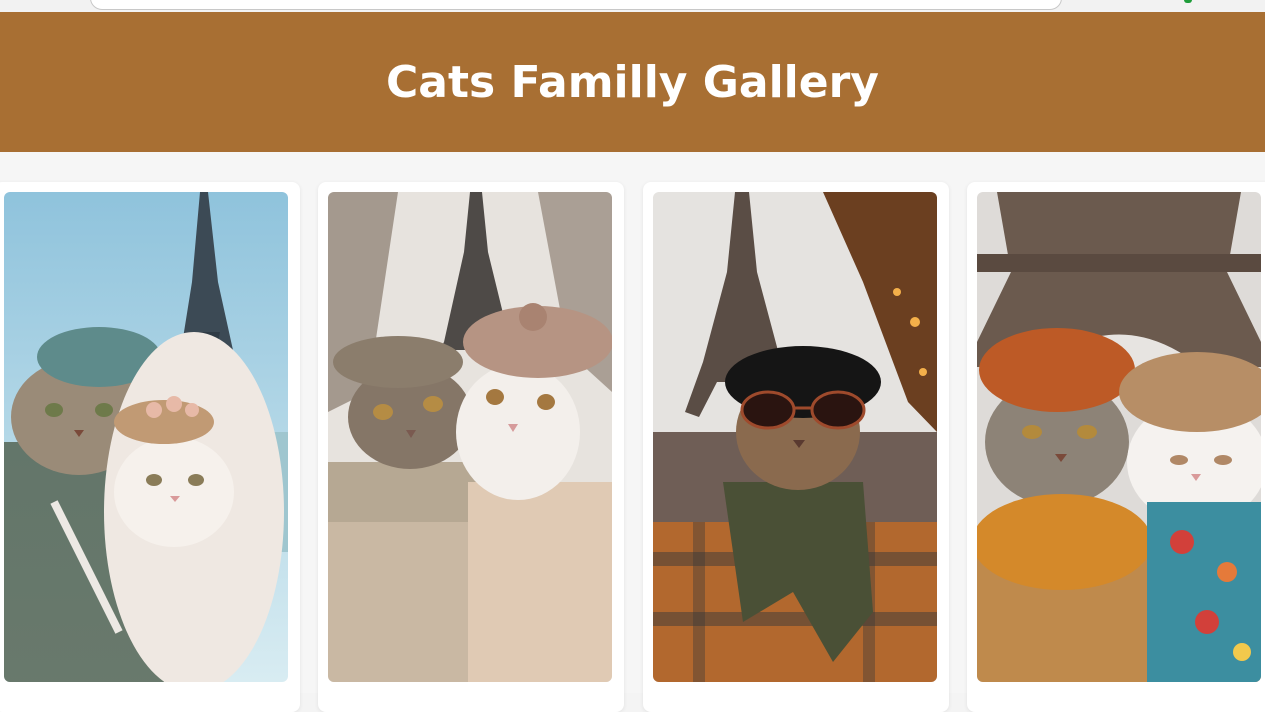  I want to click on address-bar, so click(576, 5).